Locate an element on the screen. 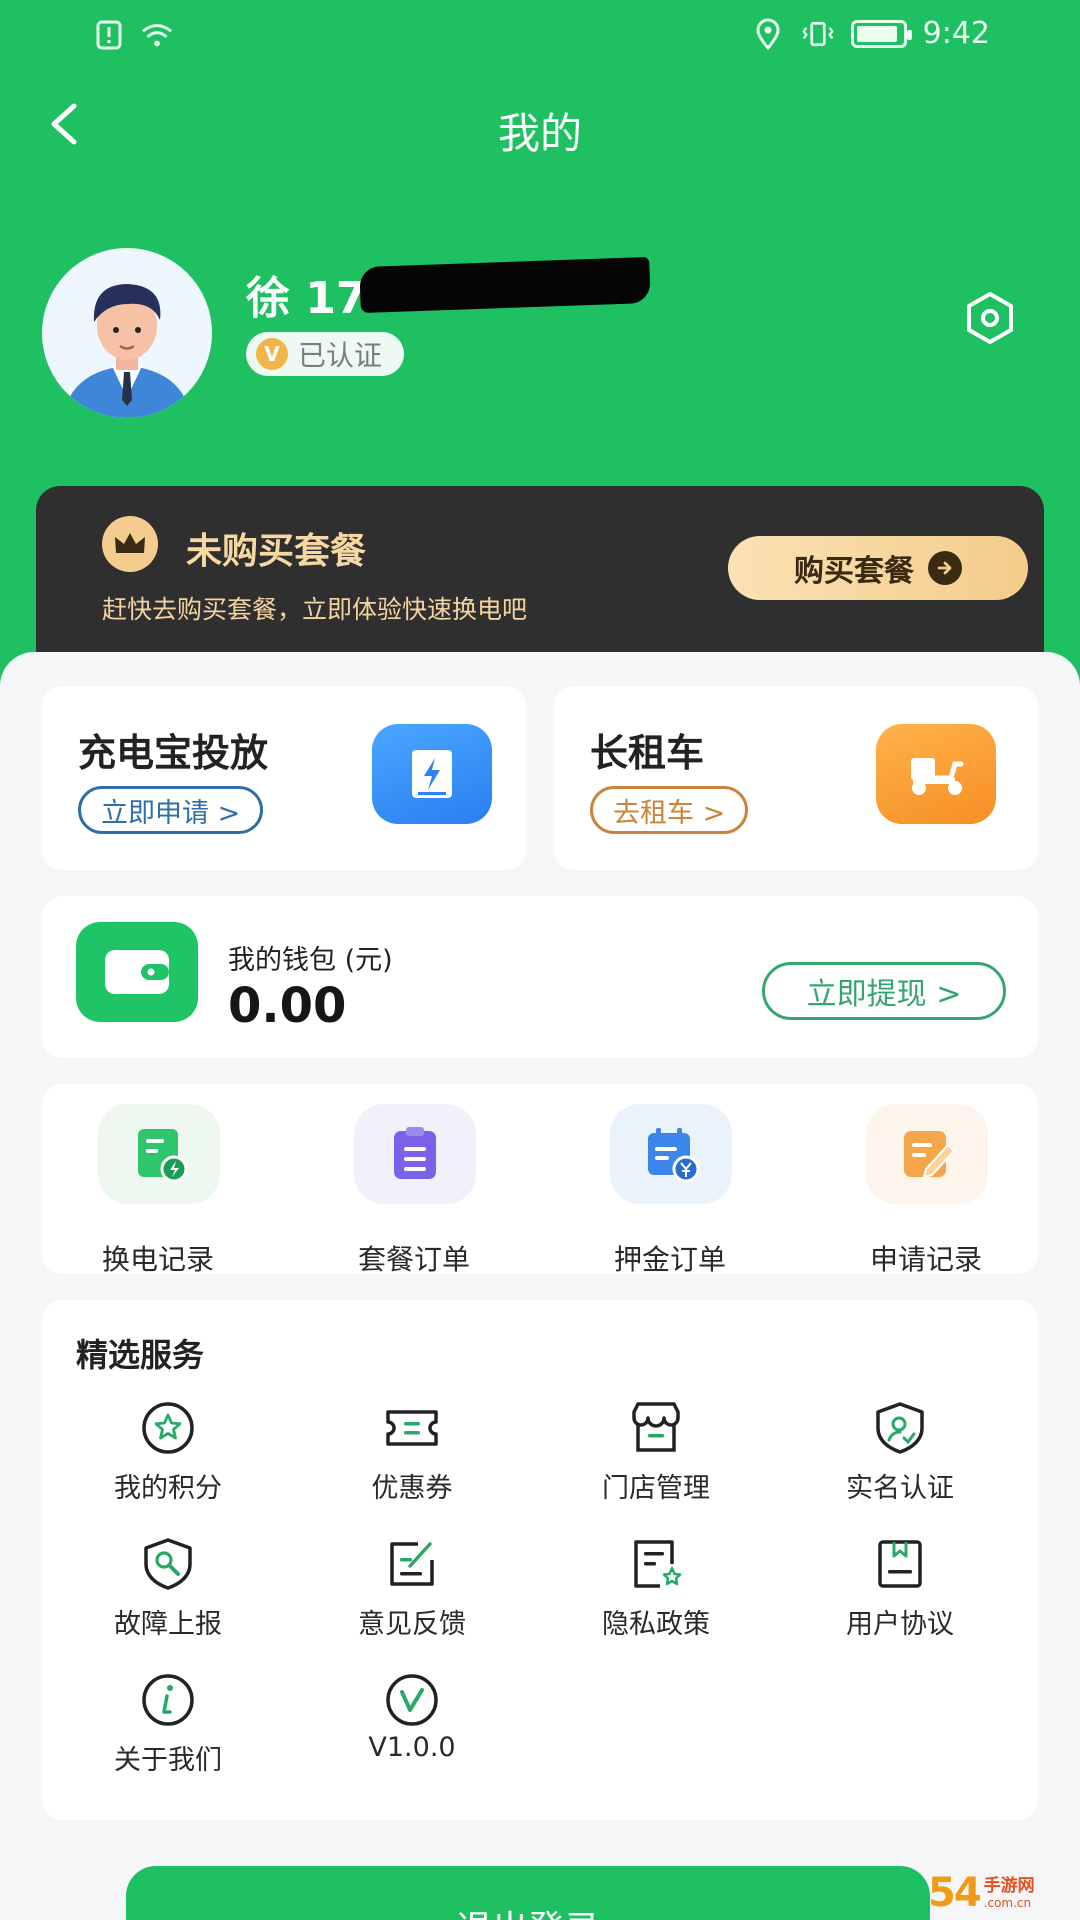  quick-link-deposit-orders: 押金订单 is located at coordinates (670, 1190).